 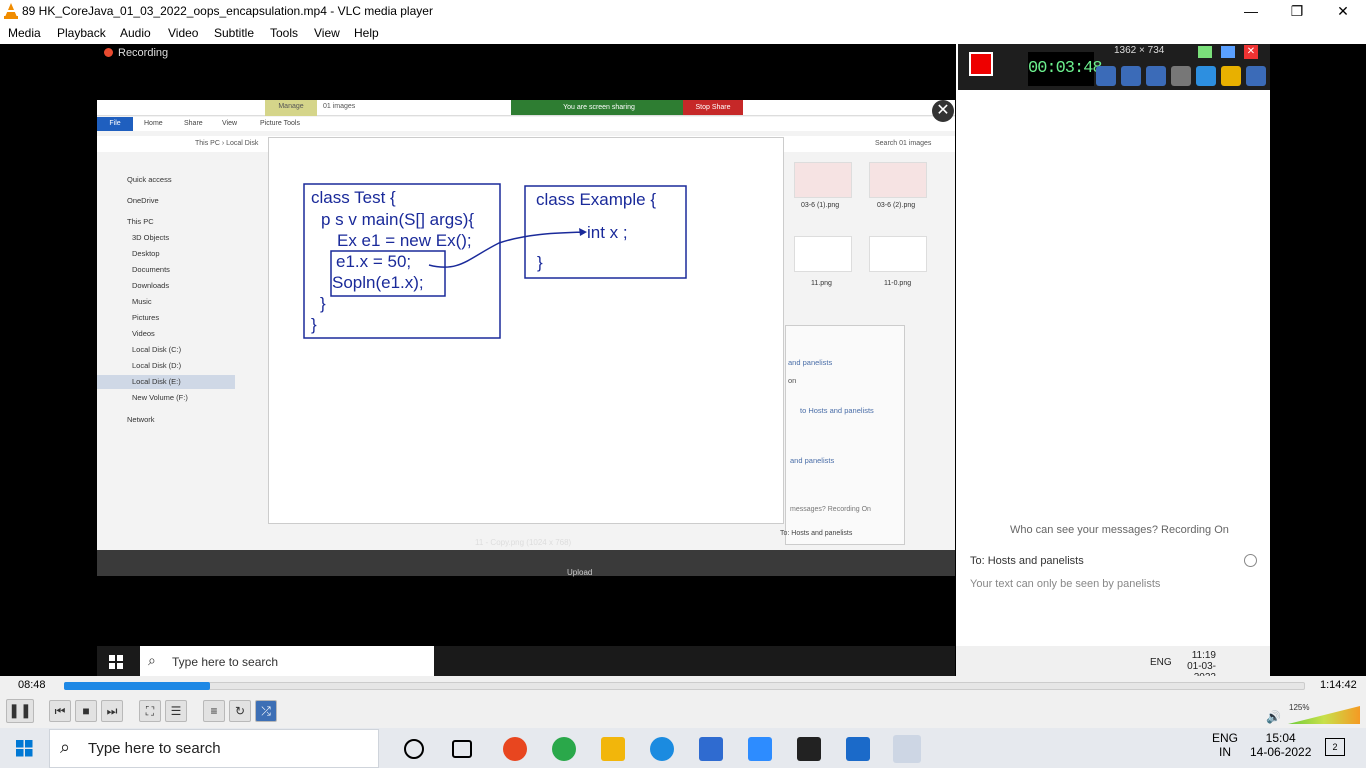 I want to click on close-viewer-icon: ✕, so click(x=943, y=111).